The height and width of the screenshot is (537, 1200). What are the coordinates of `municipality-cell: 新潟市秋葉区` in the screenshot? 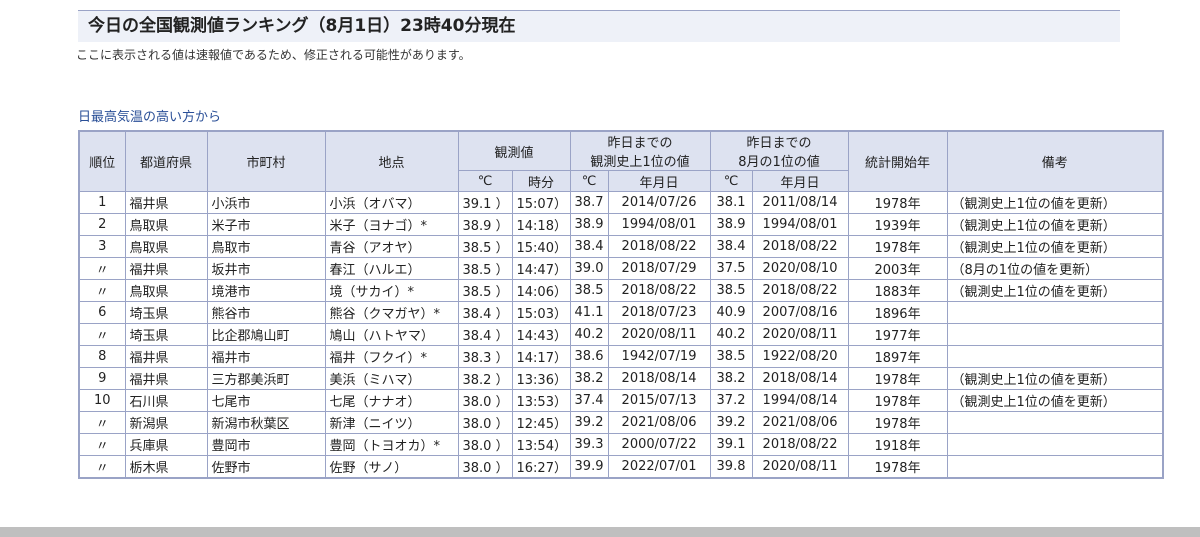 It's located at (266, 422).